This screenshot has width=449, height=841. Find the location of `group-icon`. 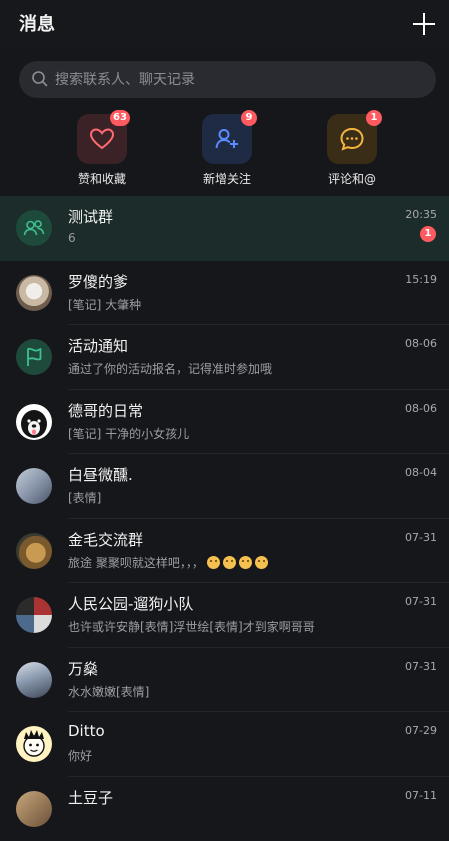

group-icon is located at coordinates (34, 228).